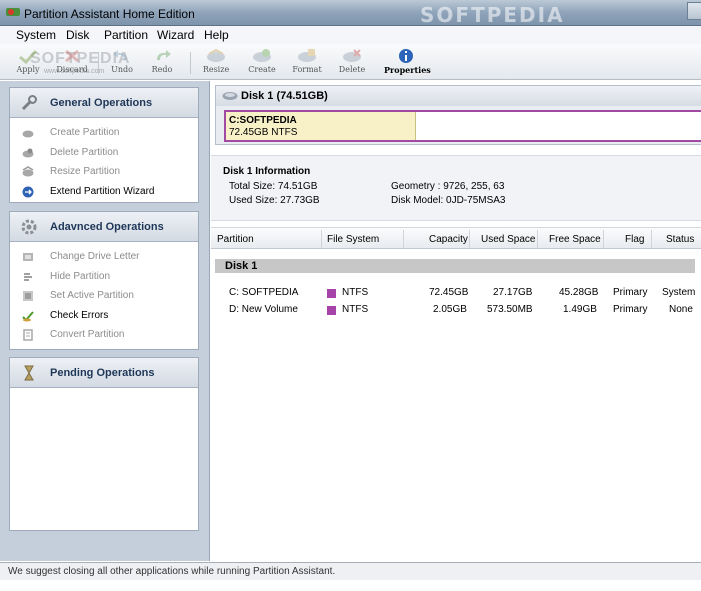  Describe the element at coordinates (126, 35) in the screenshot. I see `menu-partition: Partition` at that location.